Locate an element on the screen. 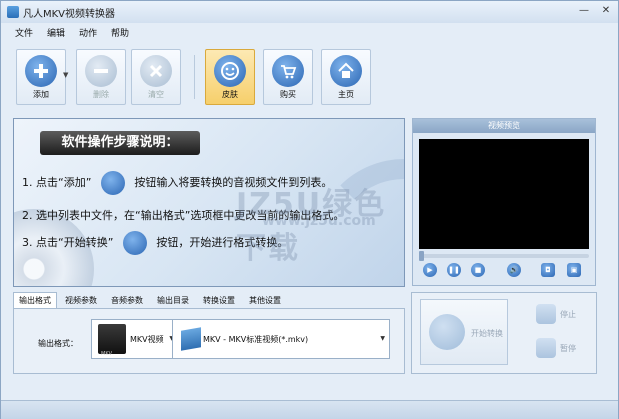  title-bar: 凡人MKV视频转换器 — ✕ is located at coordinates (309, 12).